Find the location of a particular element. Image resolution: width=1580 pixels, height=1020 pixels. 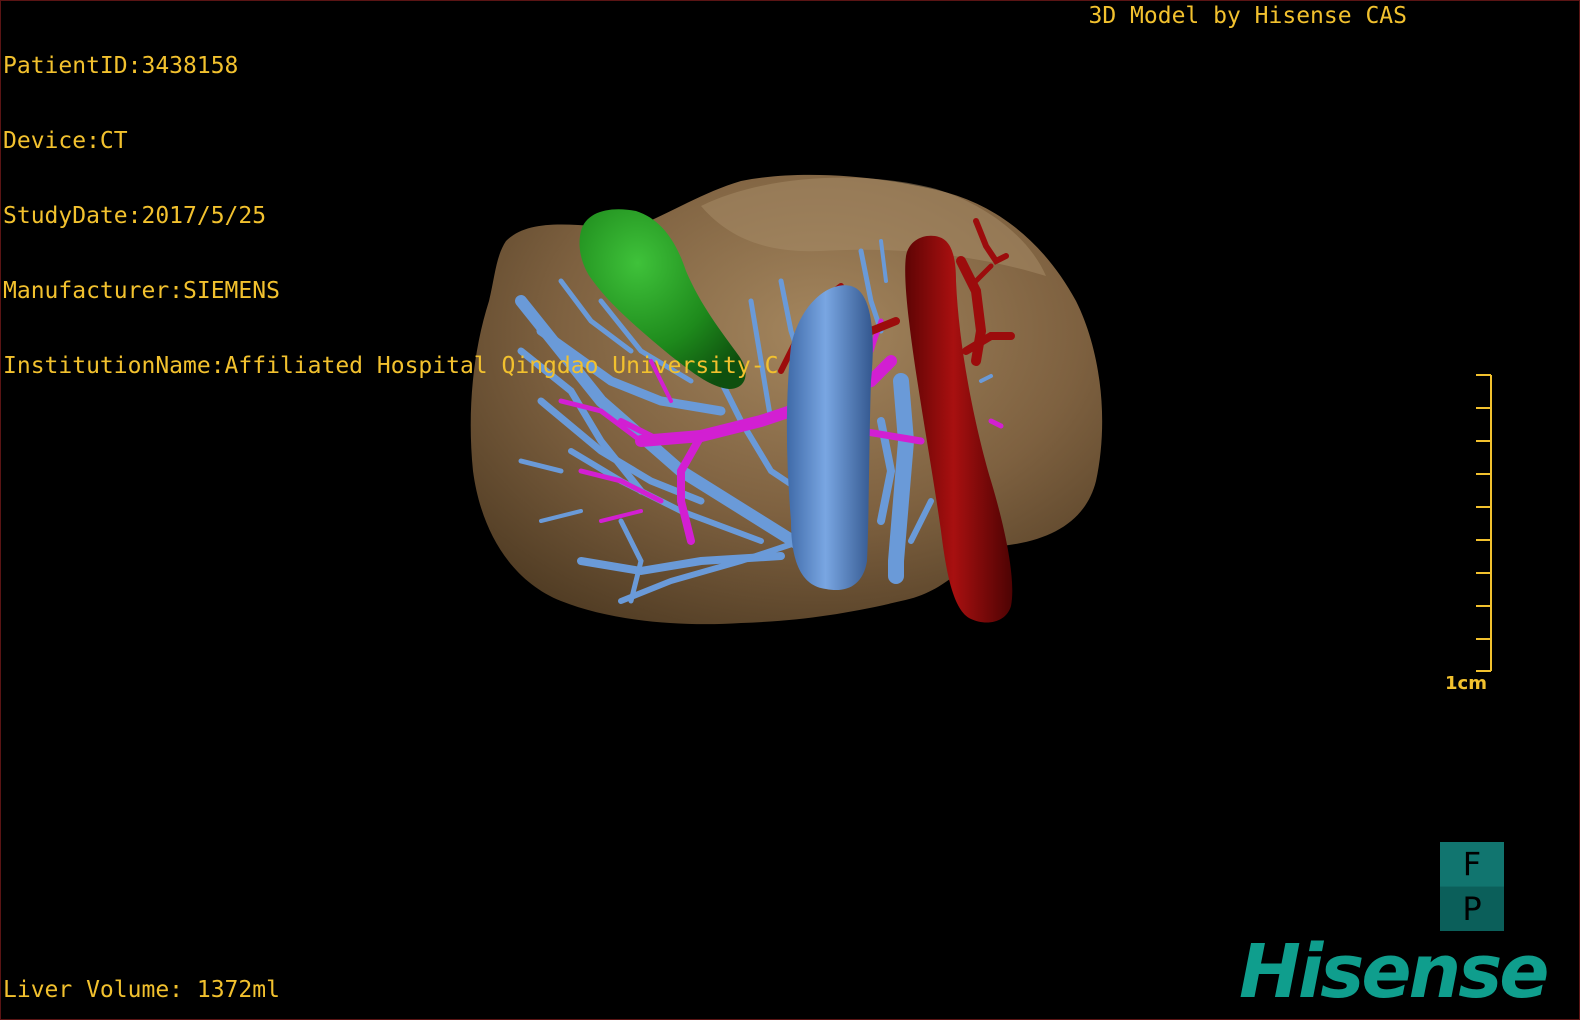

orientation-cube: F P is located at coordinates (1472, 886).